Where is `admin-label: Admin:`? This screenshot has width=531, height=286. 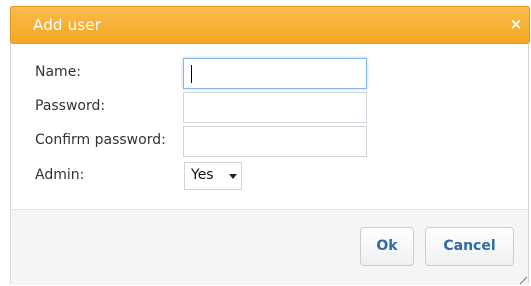 admin-label: Admin: is located at coordinates (60, 175).